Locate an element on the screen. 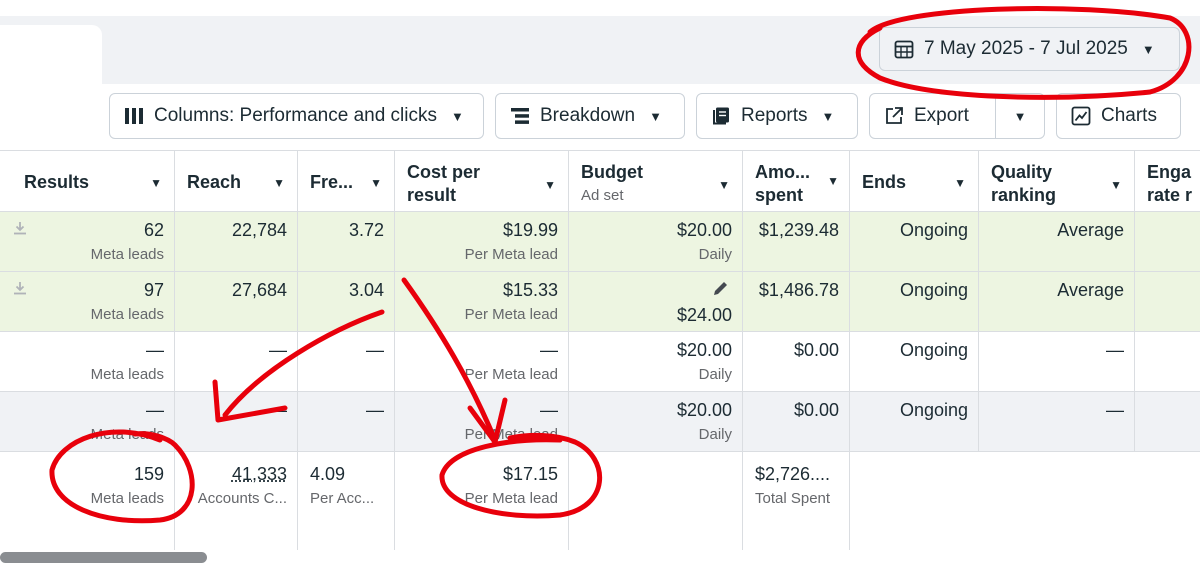 The height and width of the screenshot is (587, 1200). total-results-value: 159 is located at coordinates (148, 474).